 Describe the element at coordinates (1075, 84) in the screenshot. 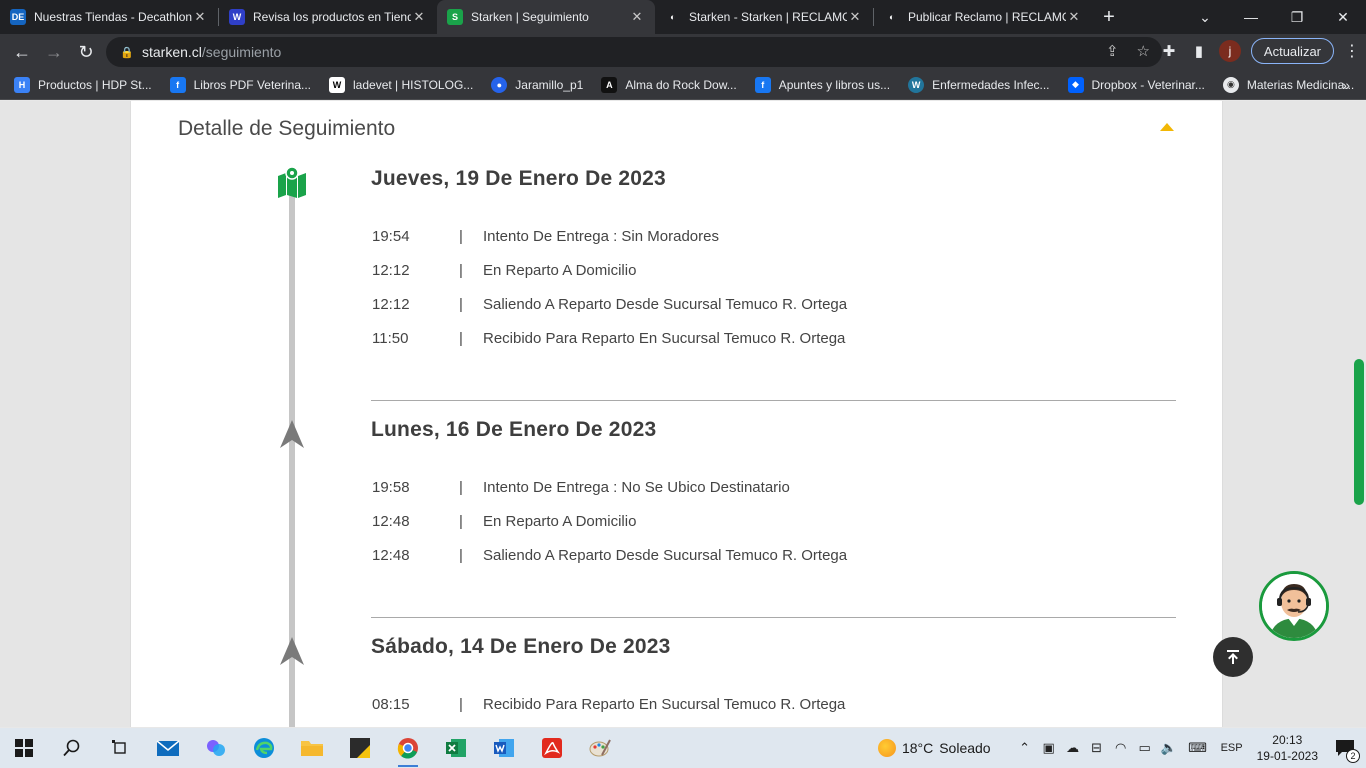

I see `dropbox-icon: ◆` at that location.